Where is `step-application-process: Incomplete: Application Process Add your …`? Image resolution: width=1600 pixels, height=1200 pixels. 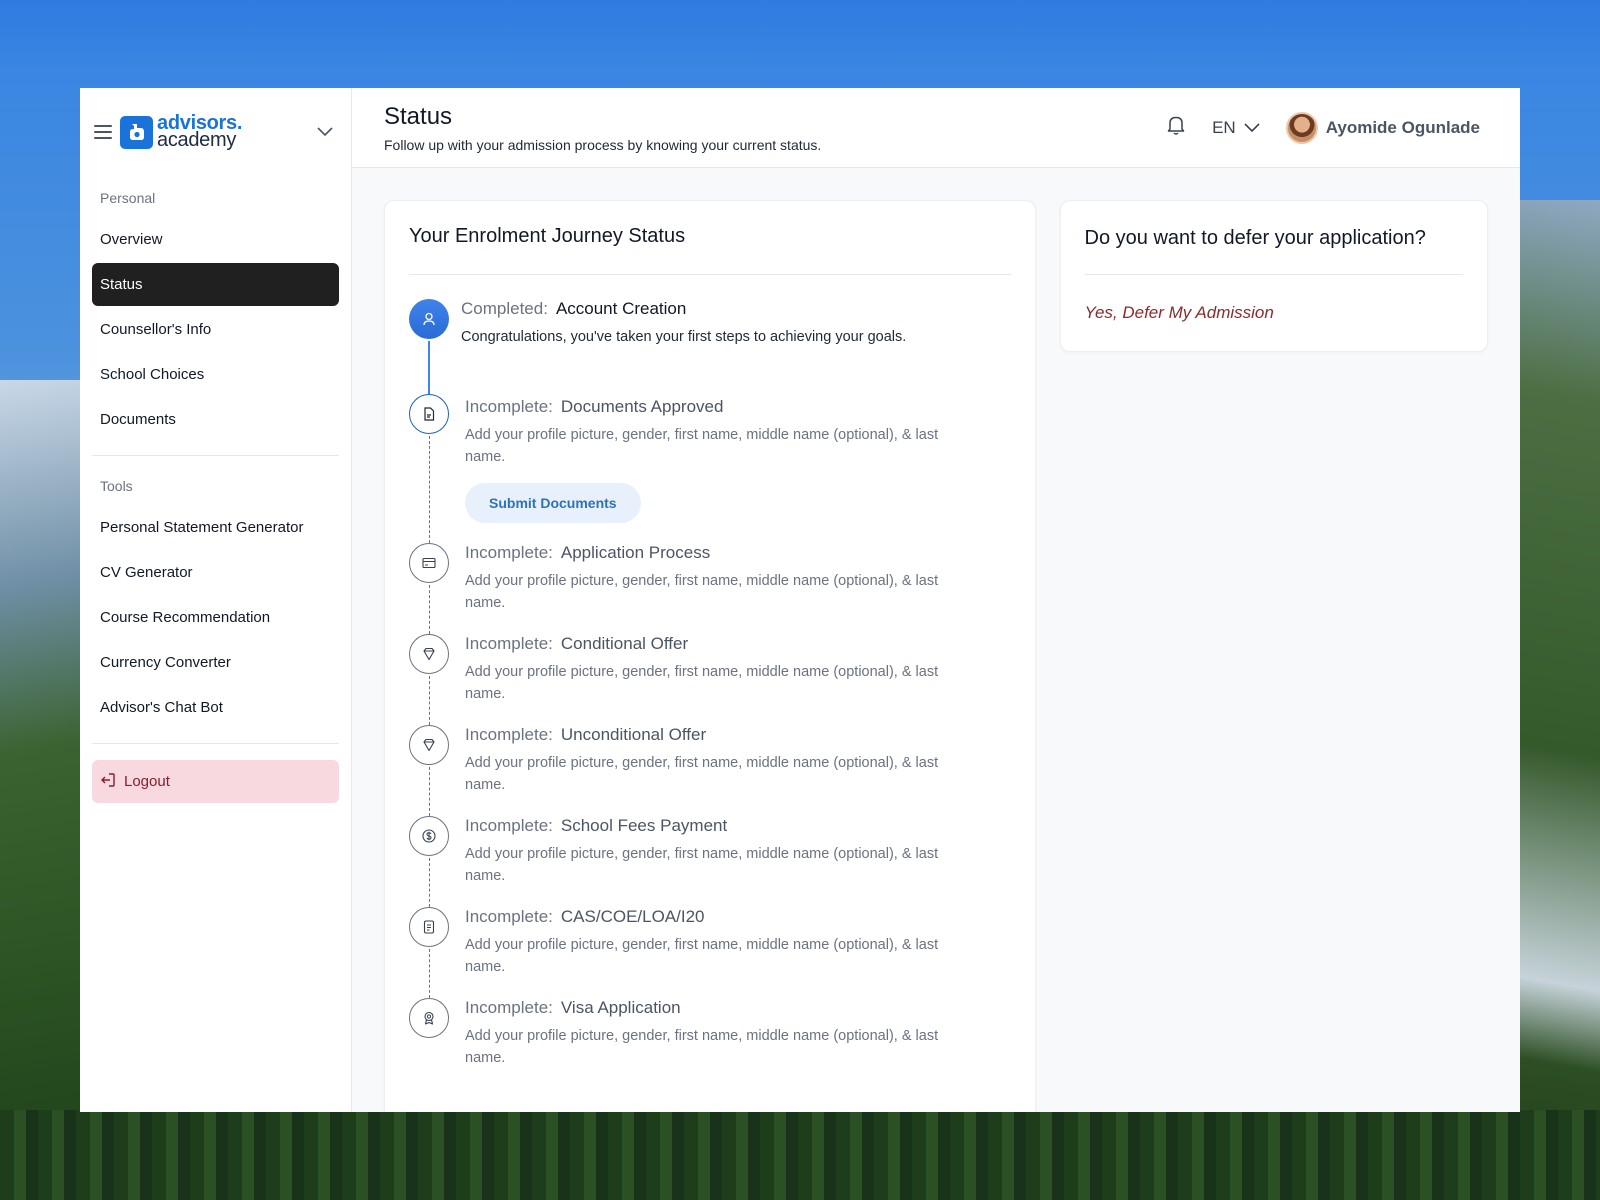 step-application-process: Incomplete: Application Process Add your … is located at coordinates (710, 588).